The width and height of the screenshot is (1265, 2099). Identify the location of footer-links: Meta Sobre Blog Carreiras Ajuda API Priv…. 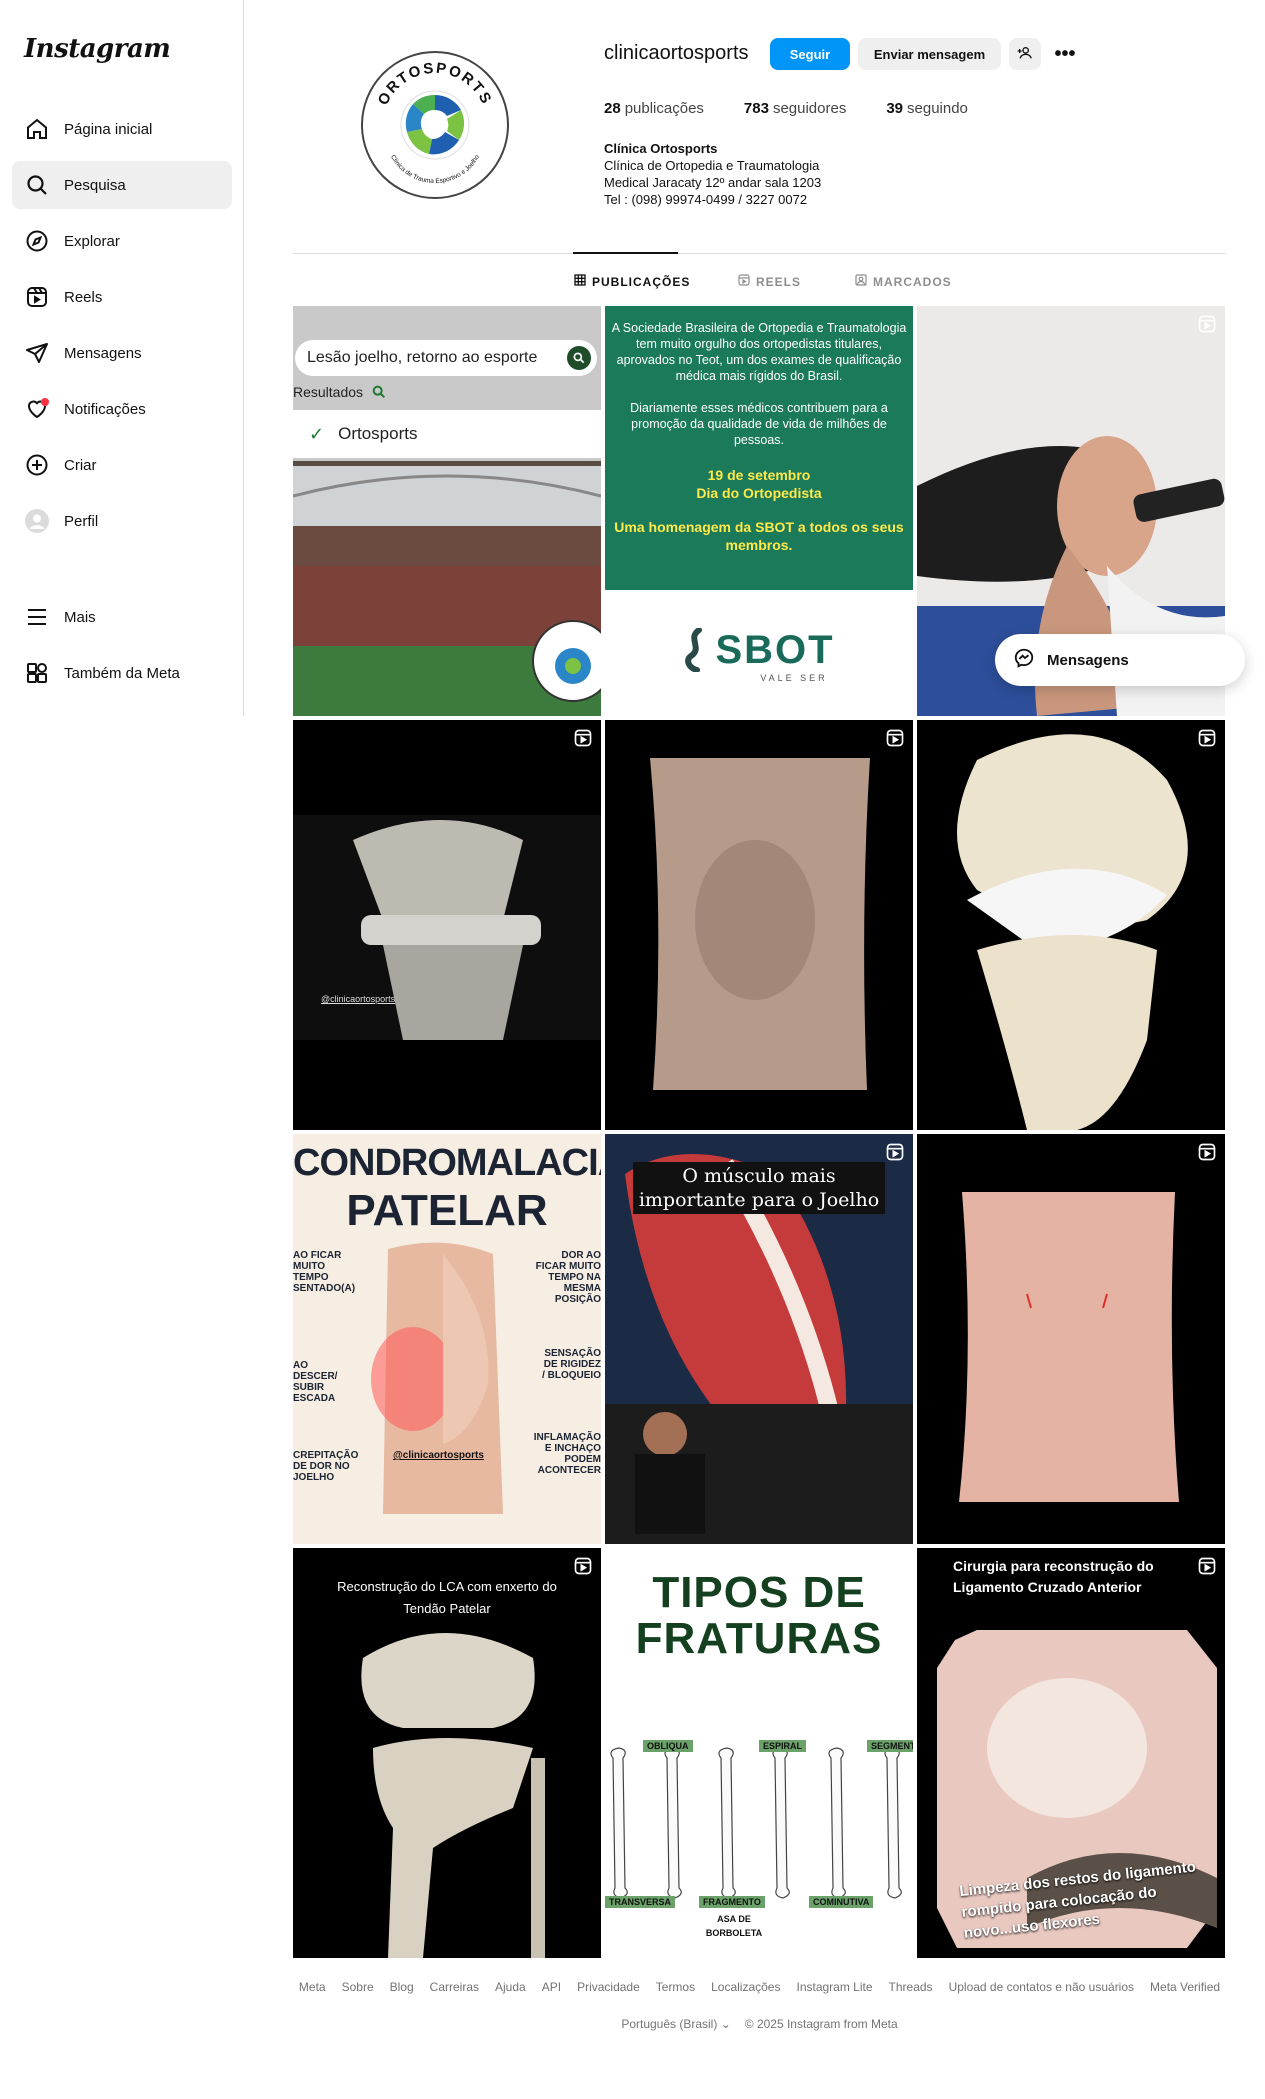
(759, 1987).